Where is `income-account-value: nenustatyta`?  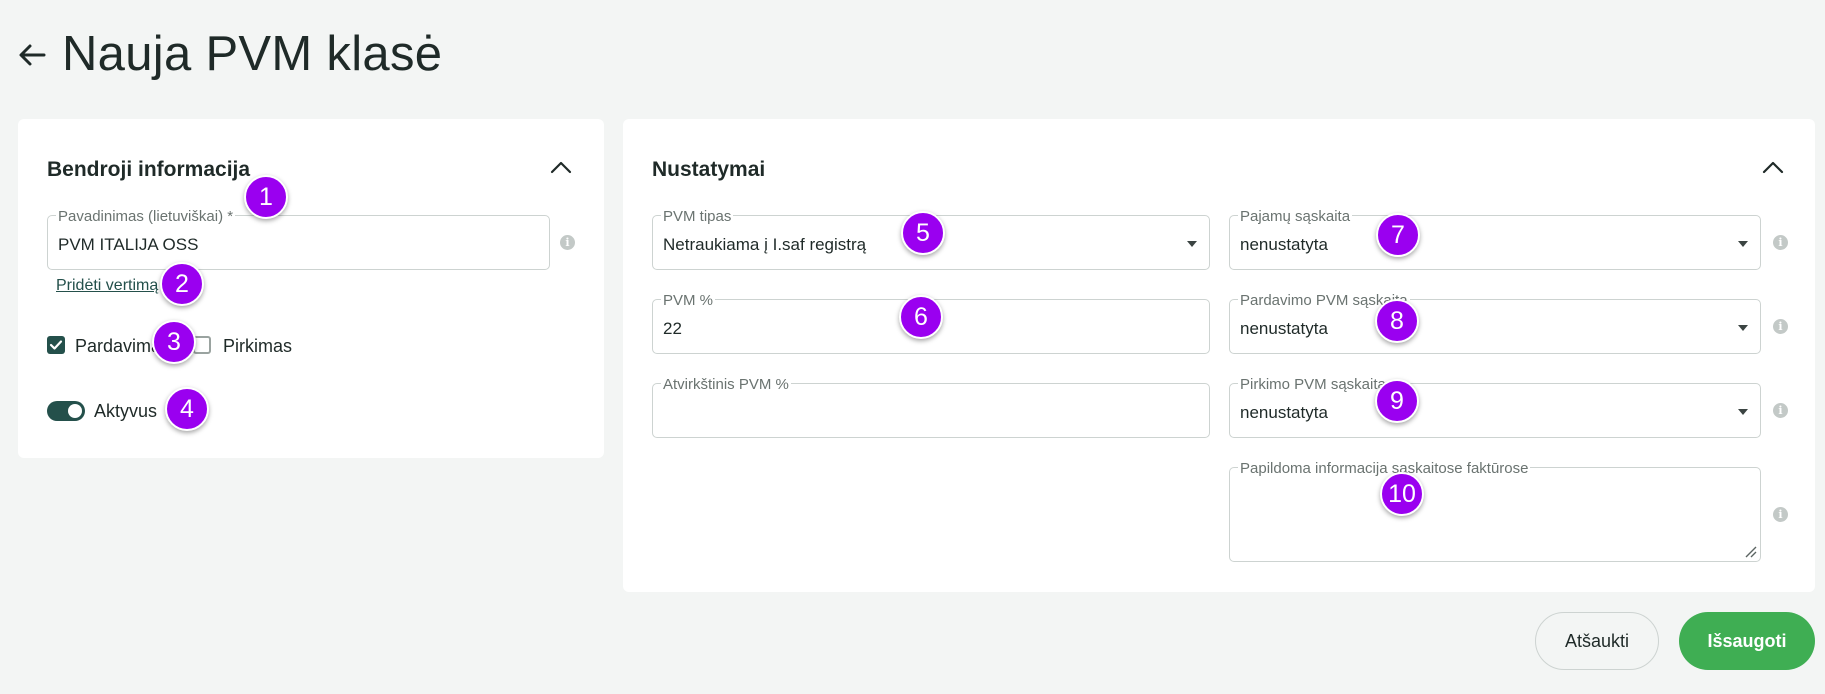
income-account-value: nenustatyta is located at coordinates (1284, 244).